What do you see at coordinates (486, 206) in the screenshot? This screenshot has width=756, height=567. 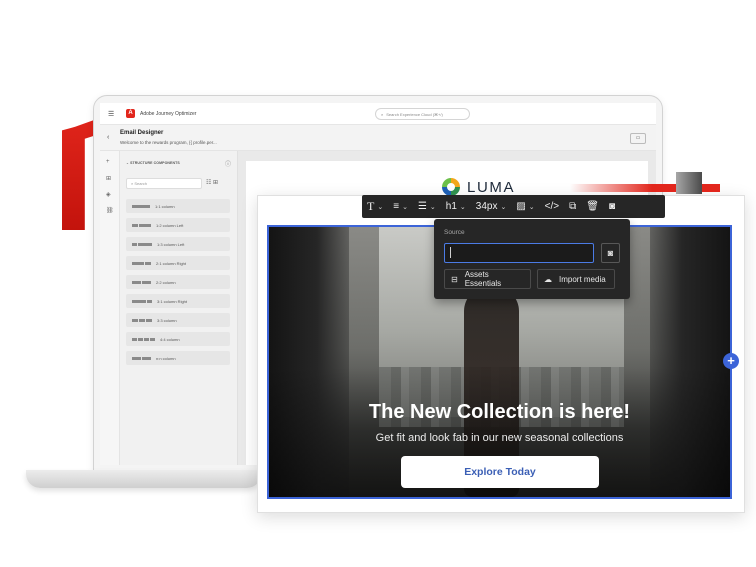 I see `font-size-value: 34px` at bounding box center [486, 206].